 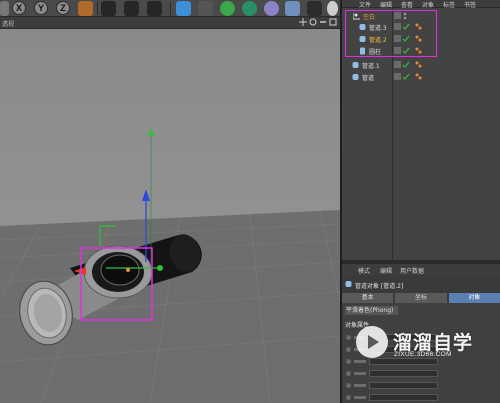 What do you see at coordinates (371, 310) in the screenshot?
I see `phong-button: 平滑着色(Phong)` at bounding box center [371, 310].